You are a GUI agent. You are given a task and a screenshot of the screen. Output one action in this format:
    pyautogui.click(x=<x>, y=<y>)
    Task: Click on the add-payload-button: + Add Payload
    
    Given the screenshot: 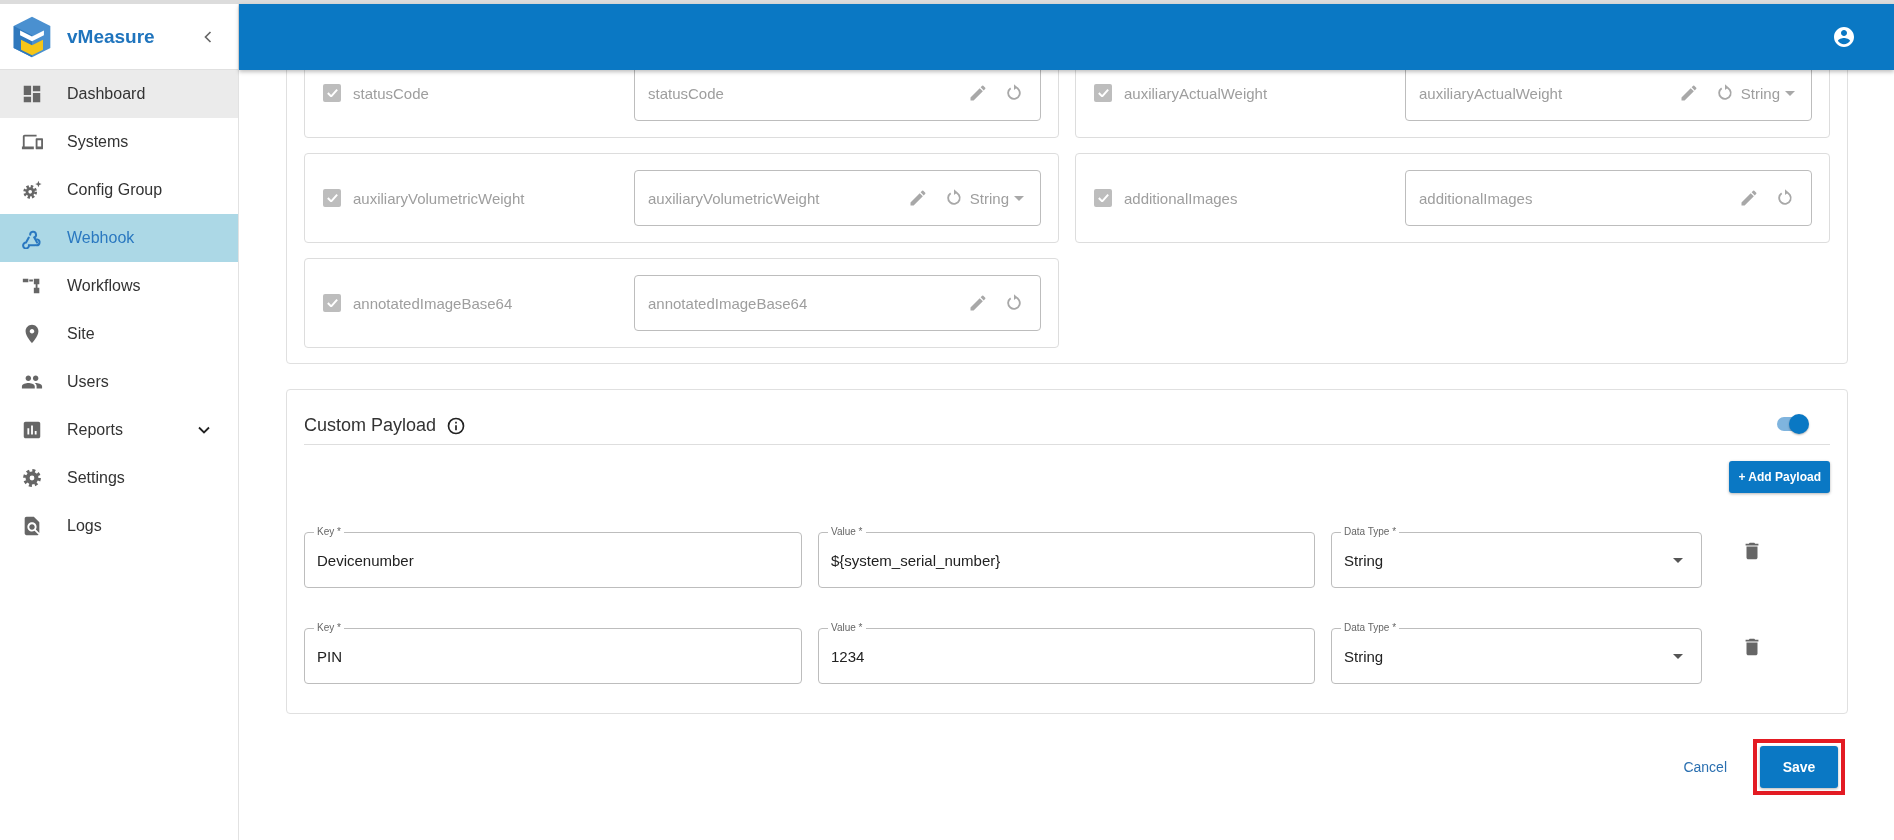 What is the action you would take?
    pyautogui.click(x=1779, y=477)
    